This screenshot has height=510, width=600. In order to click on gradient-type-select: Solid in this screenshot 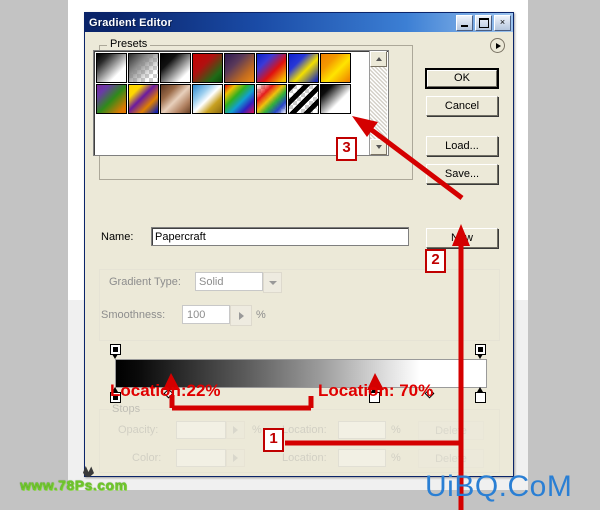, I will do `click(229, 281)`.